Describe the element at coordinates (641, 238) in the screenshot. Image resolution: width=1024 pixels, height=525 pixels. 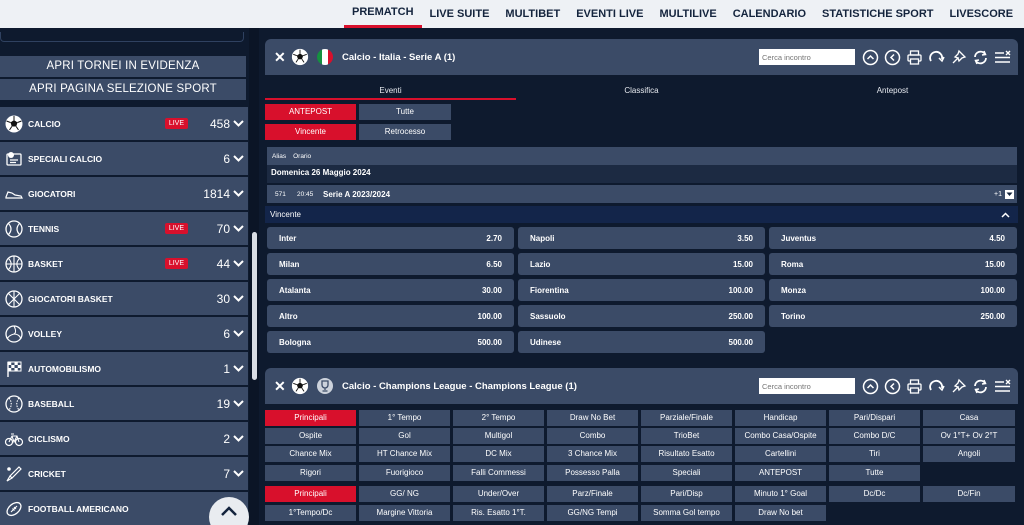
I see `odds-button: Napoli 3.50` at that location.